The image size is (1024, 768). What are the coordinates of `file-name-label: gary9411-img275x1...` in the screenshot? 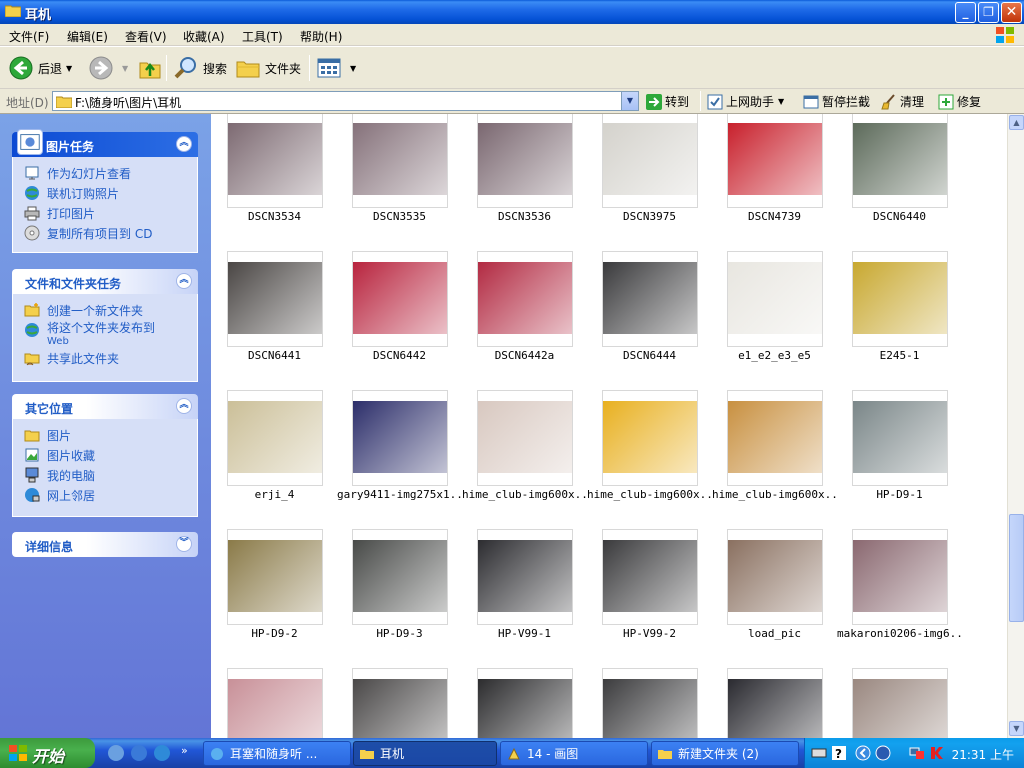 It's located at (399, 494).